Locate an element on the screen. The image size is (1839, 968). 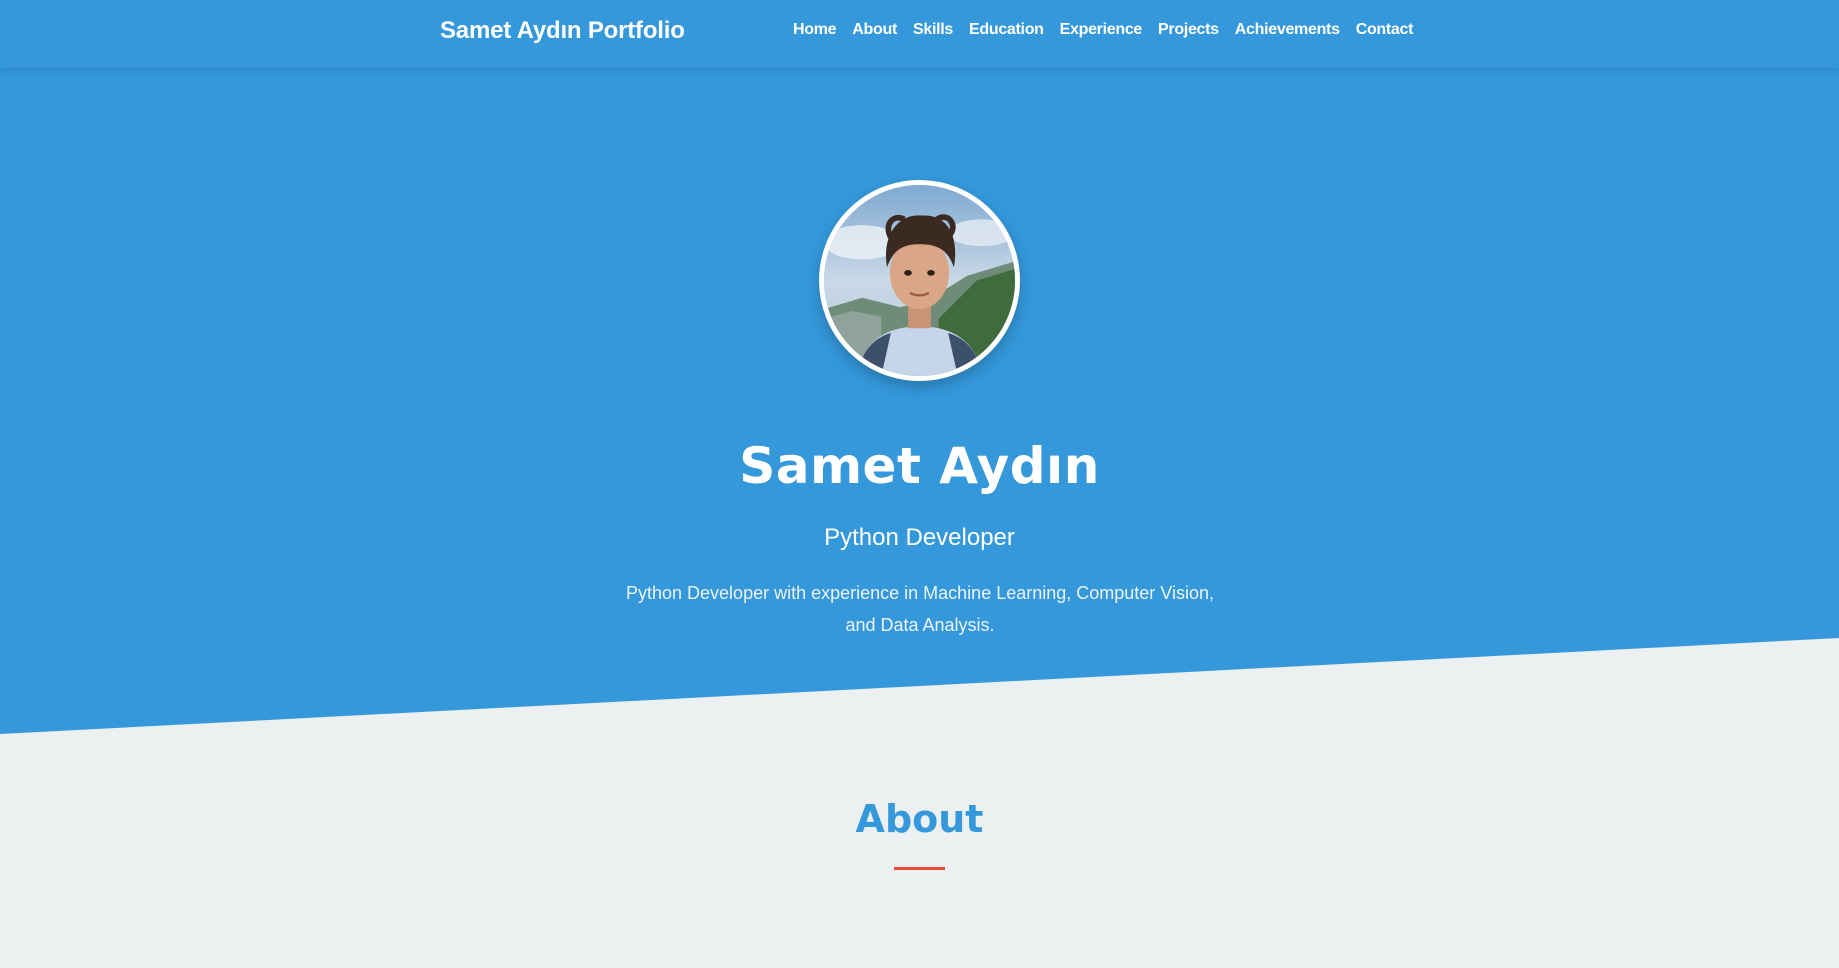
nav-link-achievements: Achievements is located at coordinates (1287, 30).